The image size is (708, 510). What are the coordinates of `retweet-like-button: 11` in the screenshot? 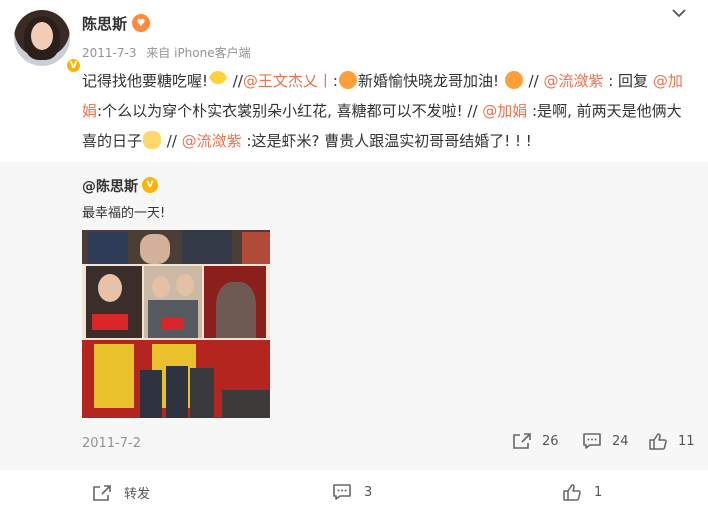 It's located at (671, 441).